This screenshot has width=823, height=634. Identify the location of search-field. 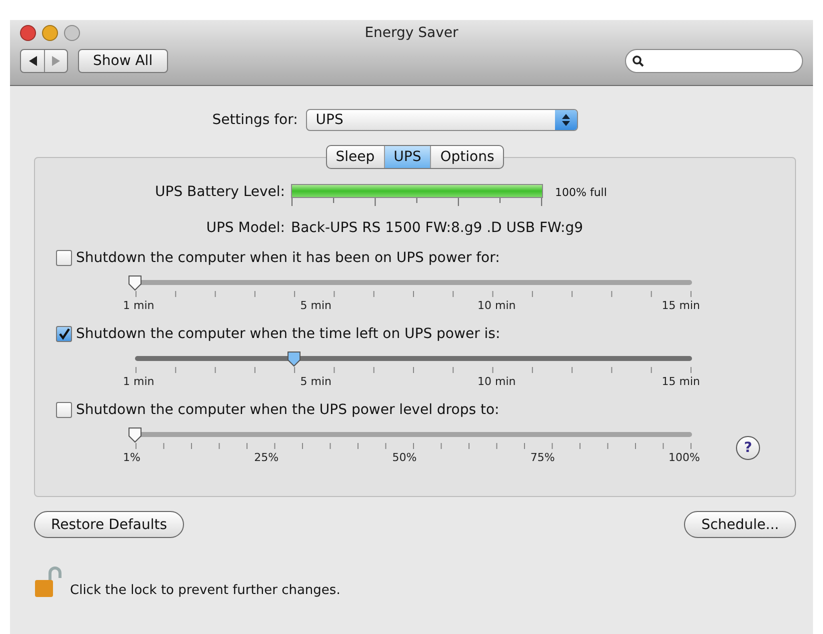
(714, 61).